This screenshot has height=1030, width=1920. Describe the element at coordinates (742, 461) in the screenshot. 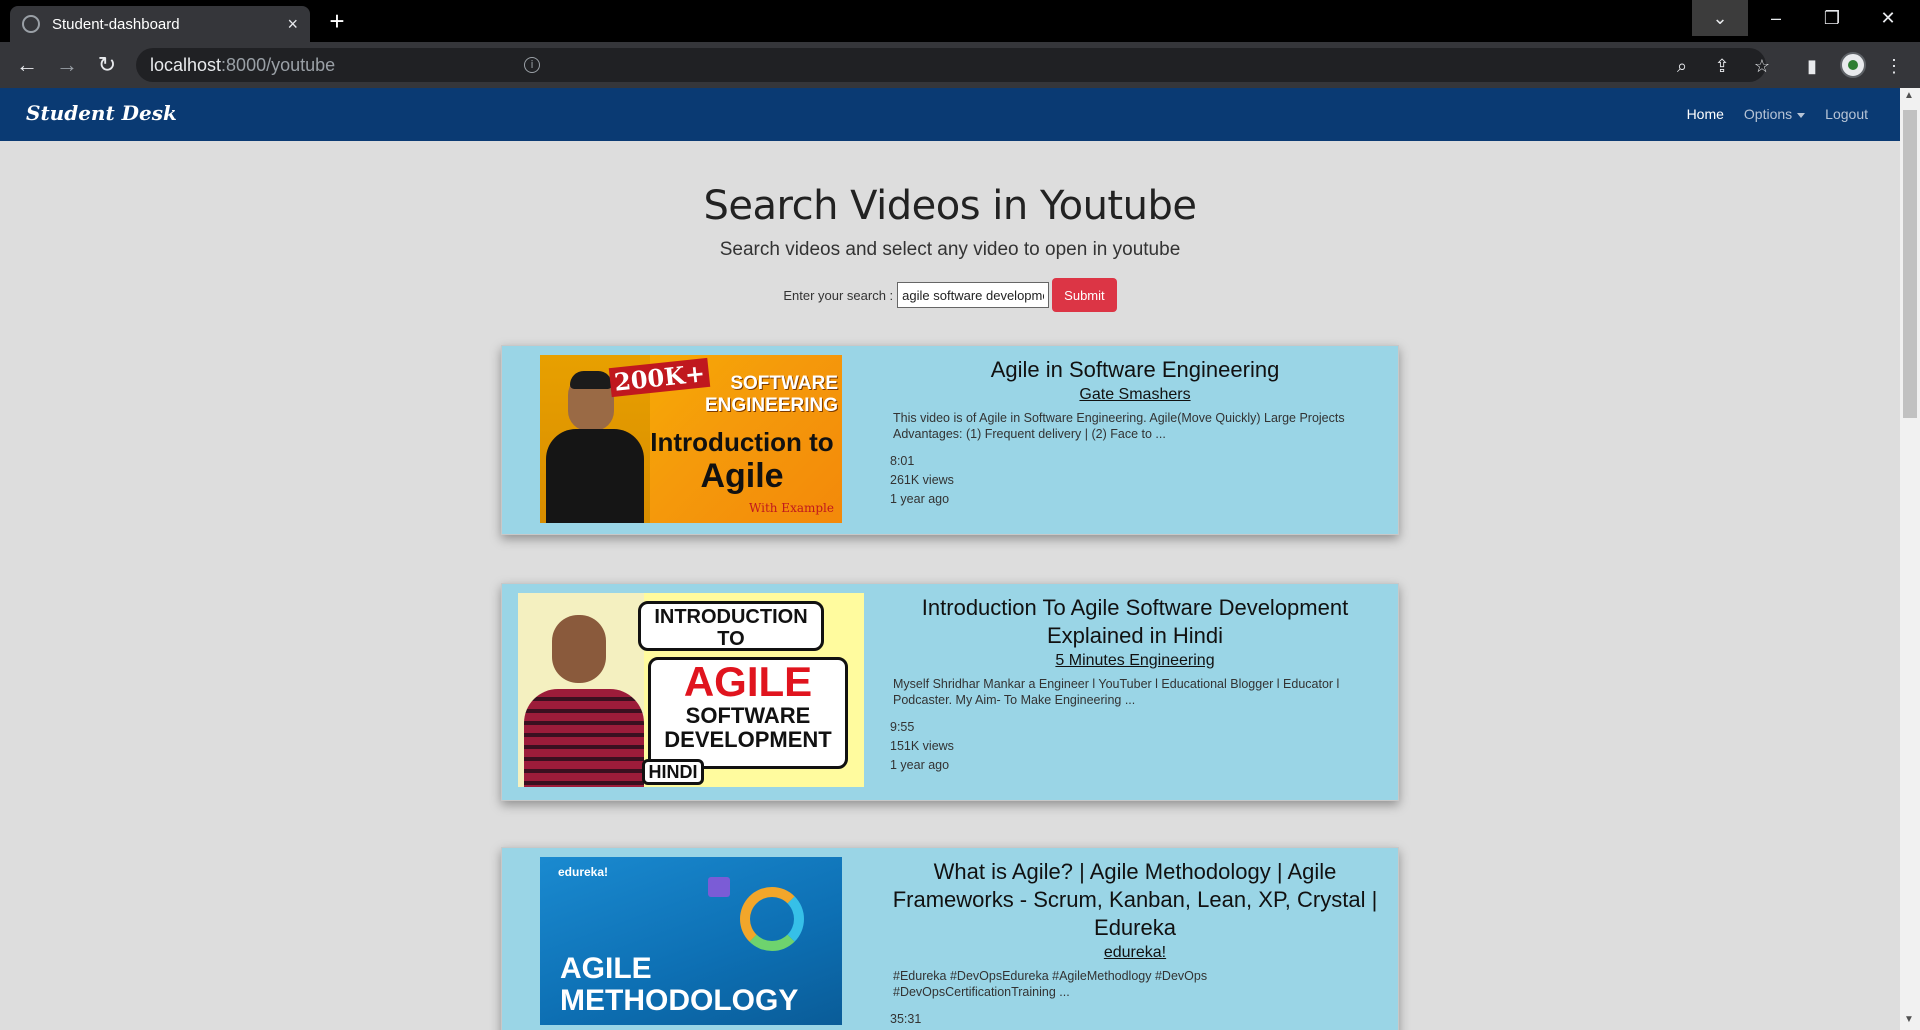

I see `thumb-main-text: Introduction to Agile` at that location.